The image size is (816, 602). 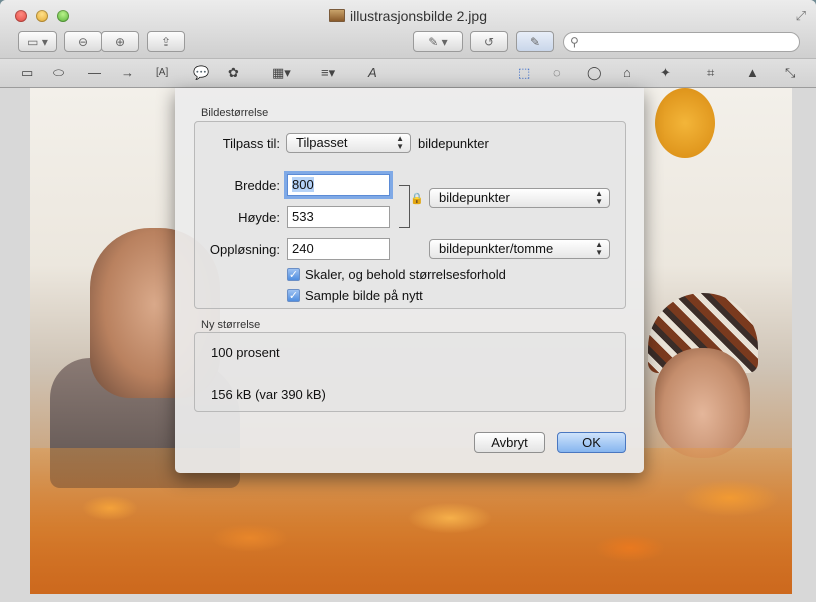 What do you see at coordinates (338, 185) in the screenshot?
I see `width-field: 800` at bounding box center [338, 185].